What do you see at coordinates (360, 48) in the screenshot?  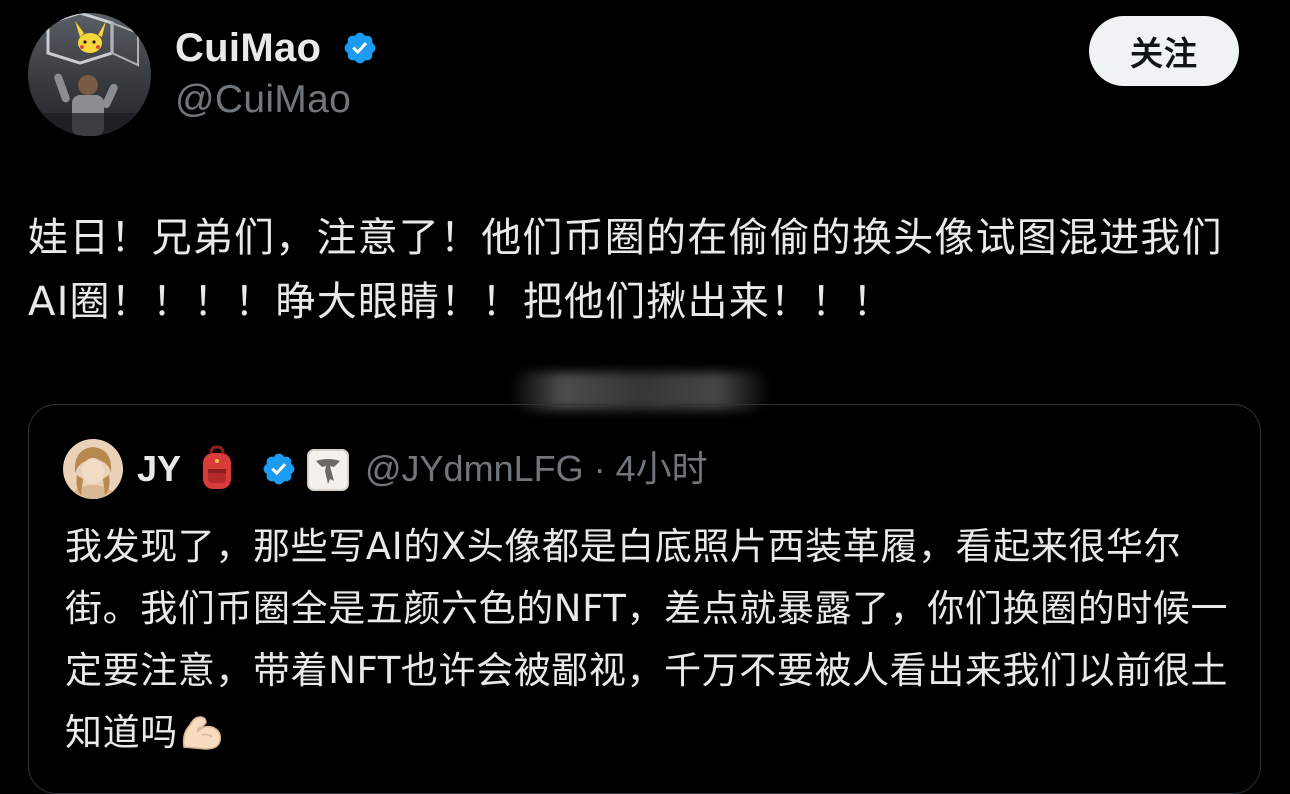 I see `verified-badge-icon` at bounding box center [360, 48].